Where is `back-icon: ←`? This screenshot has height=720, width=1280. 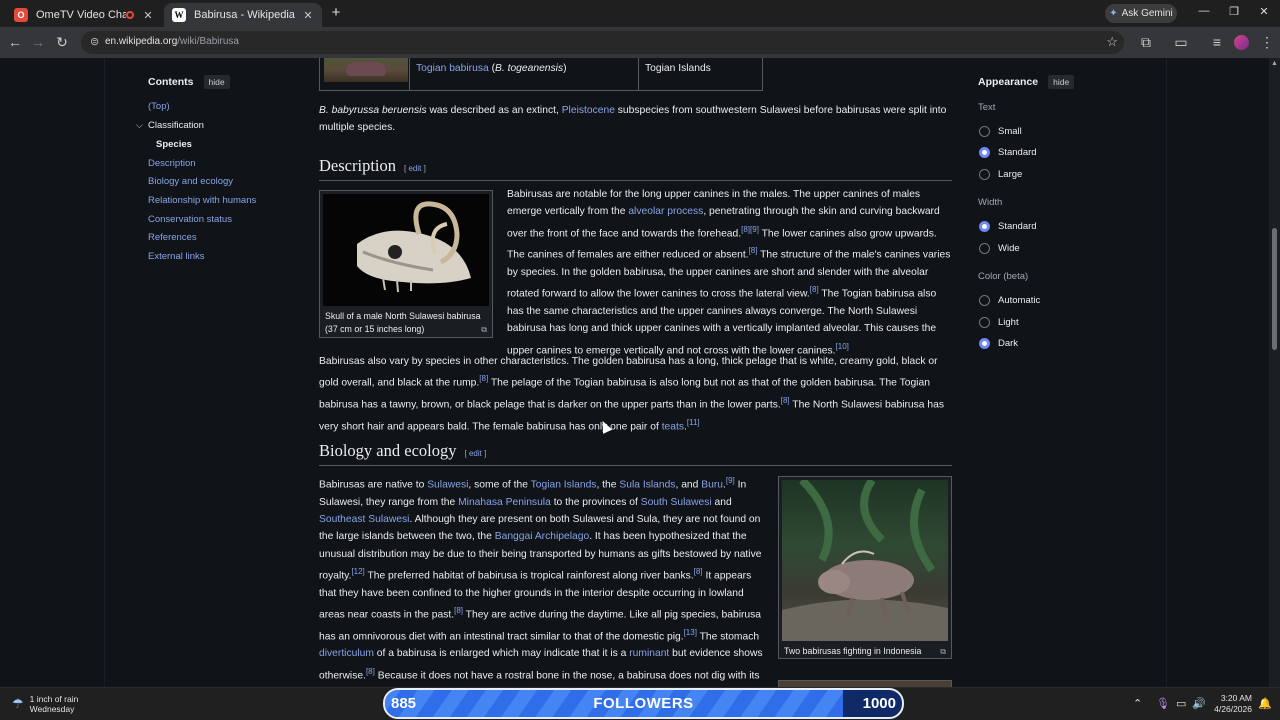 back-icon: ← is located at coordinates (15, 43).